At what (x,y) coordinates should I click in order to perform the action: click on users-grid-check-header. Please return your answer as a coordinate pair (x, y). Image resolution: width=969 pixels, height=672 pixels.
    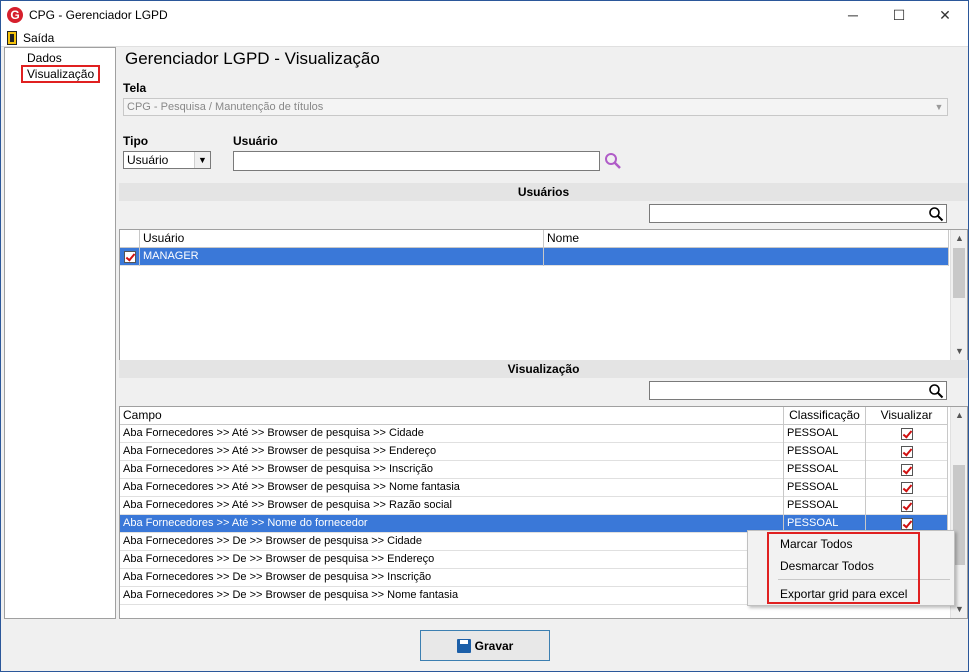
    Looking at the image, I should click on (130, 239).